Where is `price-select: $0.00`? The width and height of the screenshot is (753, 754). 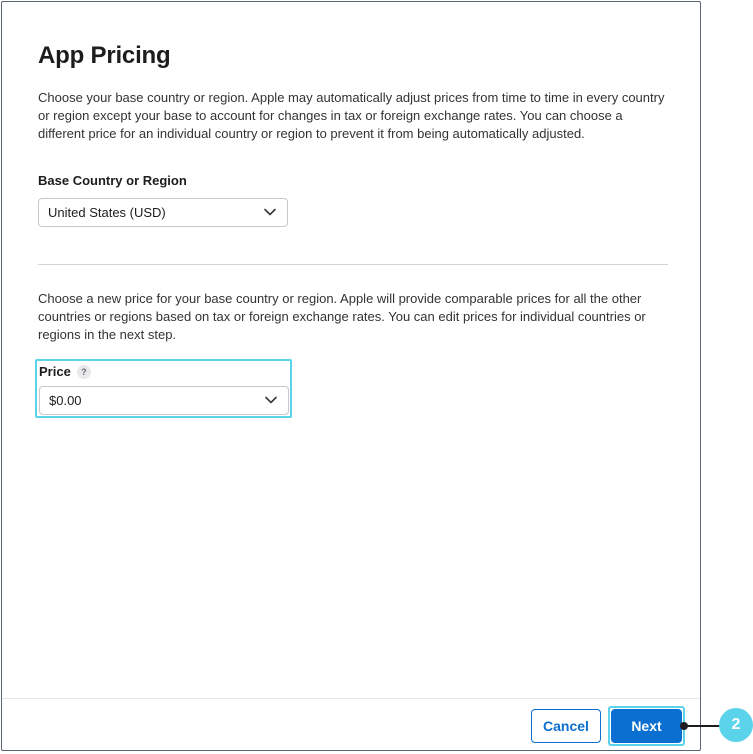
price-select: $0.00 is located at coordinates (164, 400).